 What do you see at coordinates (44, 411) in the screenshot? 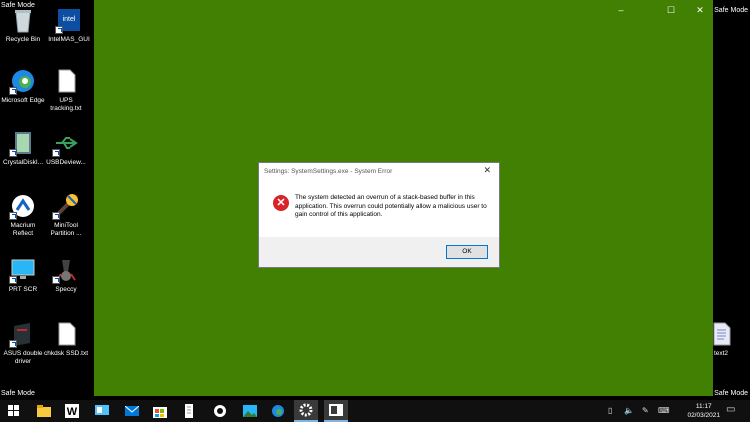
I see `file-explorer-icon` at bounding box center [44, 411].